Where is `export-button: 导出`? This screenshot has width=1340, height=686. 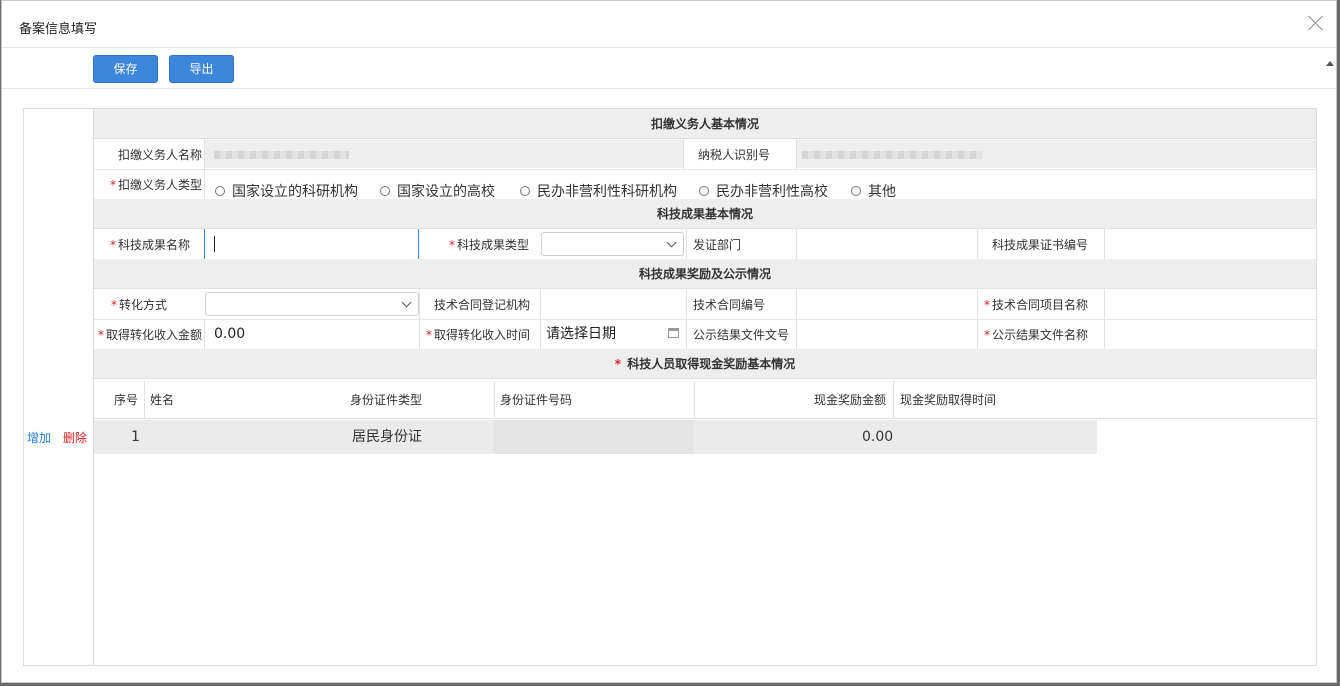 export-button: 导出 is located at coordinates (201, 69).